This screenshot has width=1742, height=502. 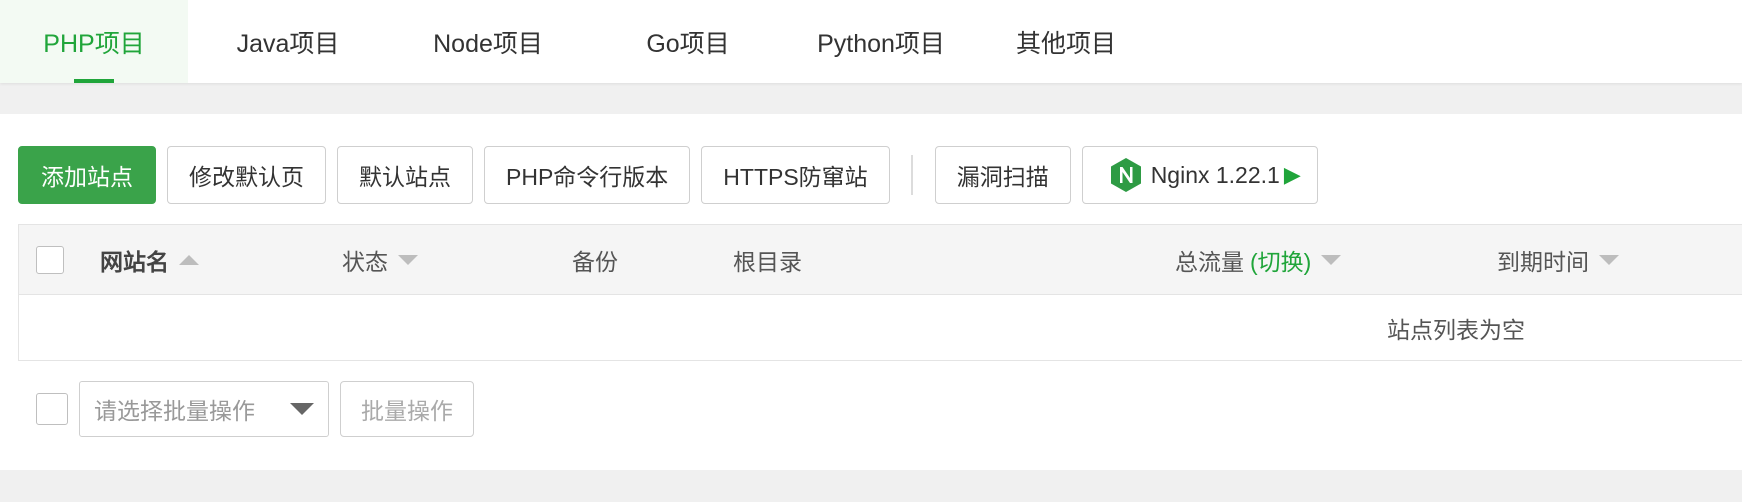 I want to click on column-expire-time: 到期时间, so click(x=1558, y=259).